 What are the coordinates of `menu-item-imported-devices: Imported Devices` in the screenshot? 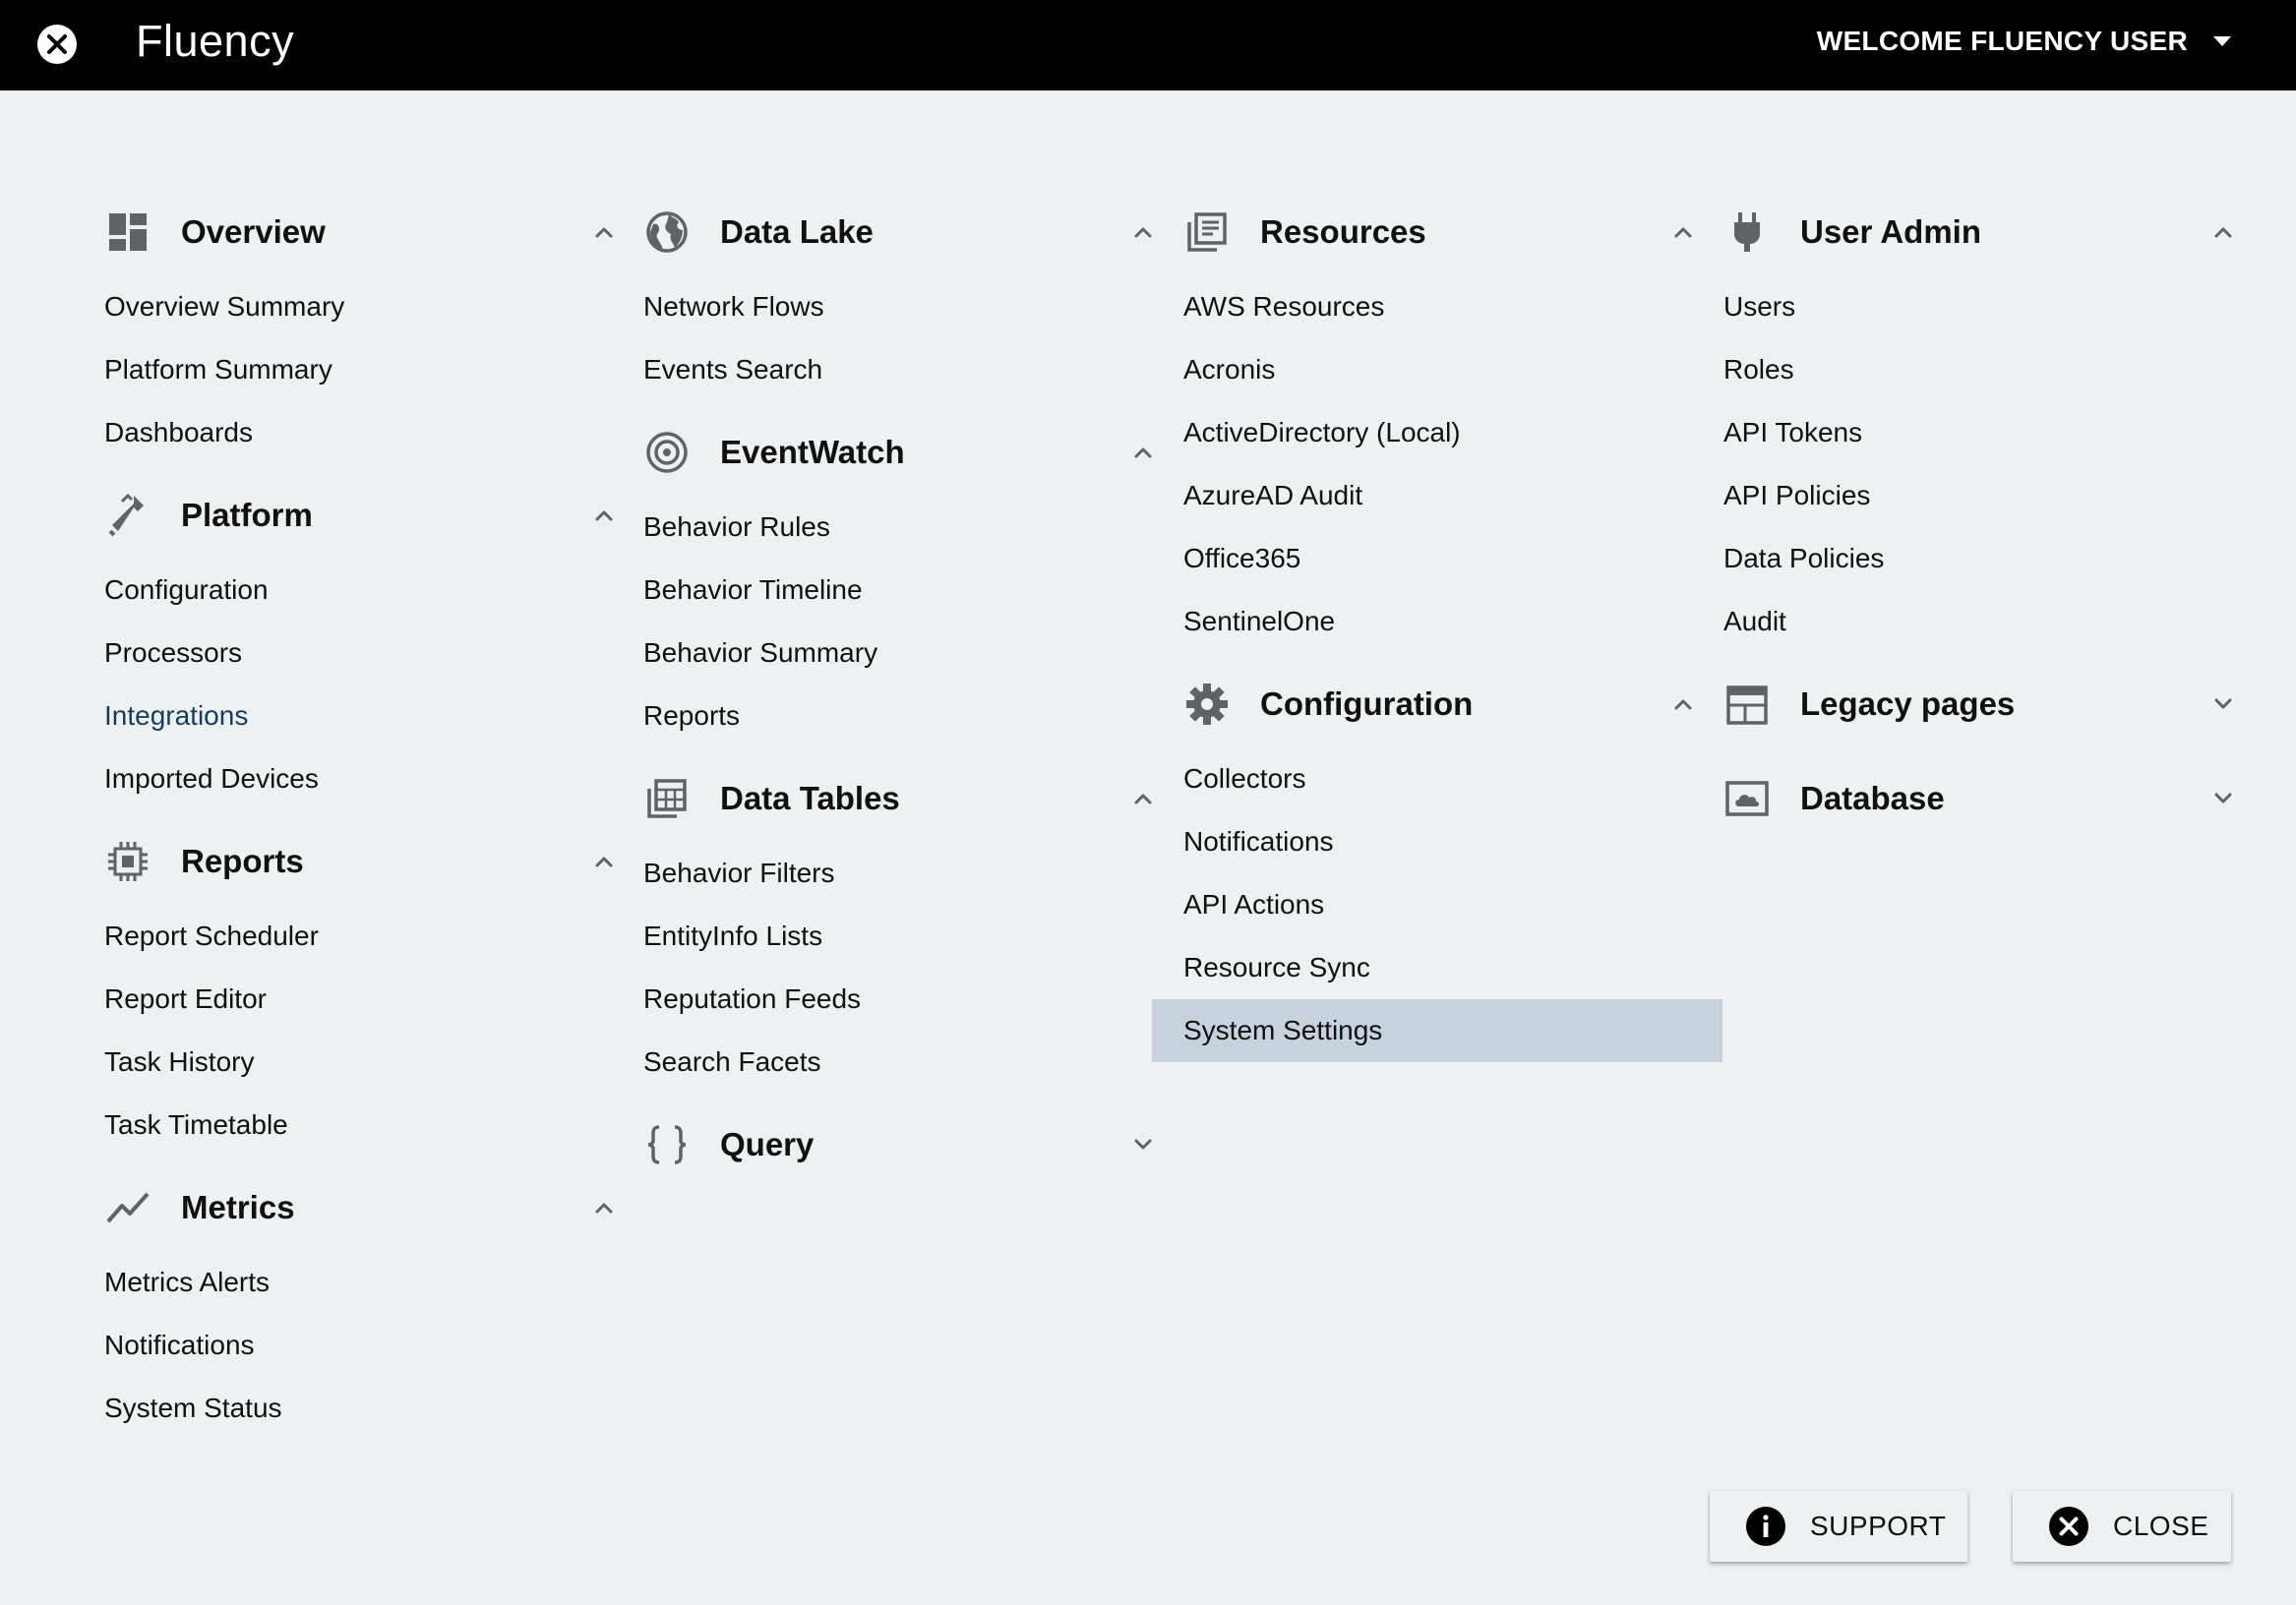 It's located at (373, 778).